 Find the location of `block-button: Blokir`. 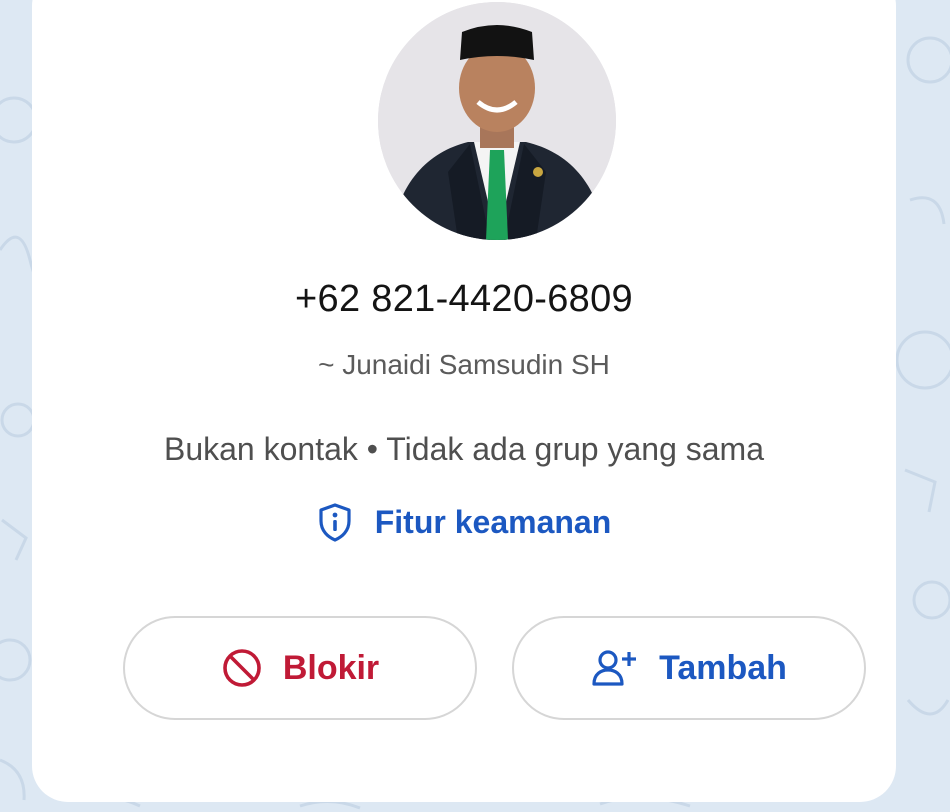

block-button: Blokir is located at coordinates (300, 668).